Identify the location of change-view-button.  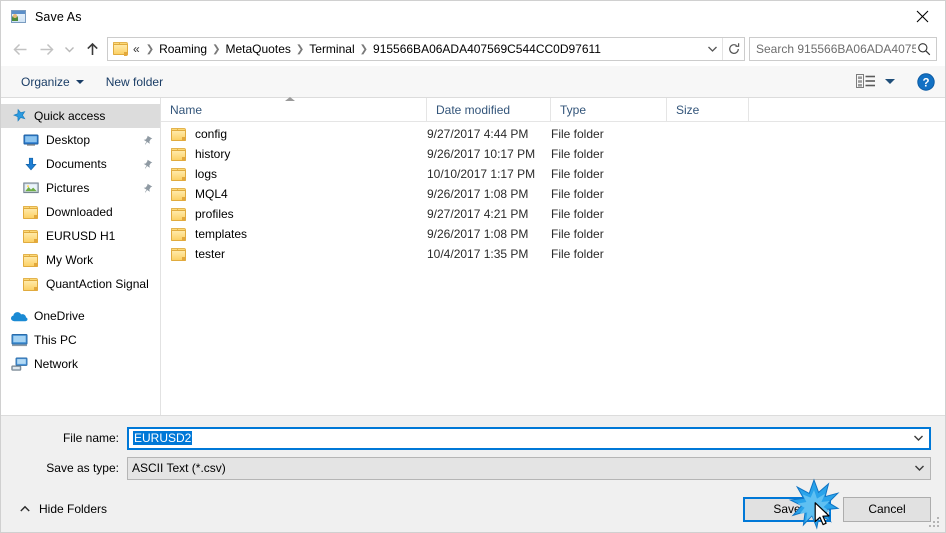
(875, 81).